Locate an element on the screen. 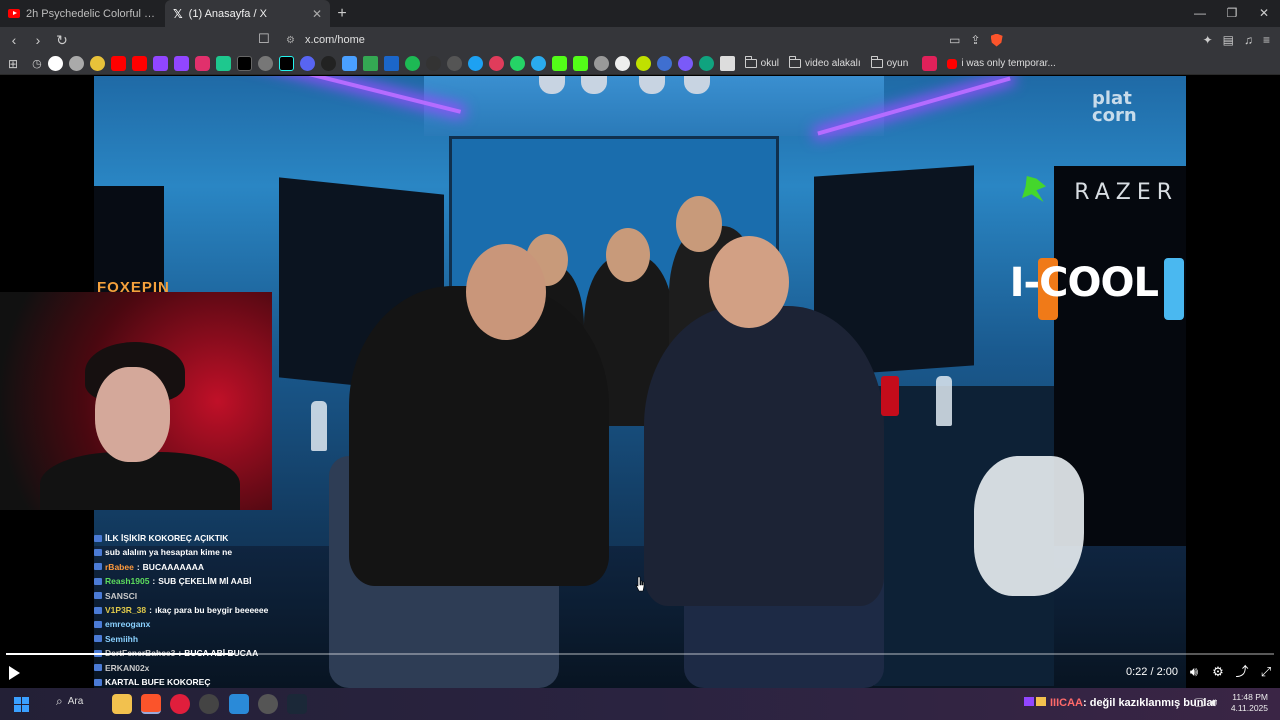 The height and width of the screenshot is (720, 1280). chat-text: SUB ÇEKELİM Mİ AABİ is located at coordinates (205, 581).